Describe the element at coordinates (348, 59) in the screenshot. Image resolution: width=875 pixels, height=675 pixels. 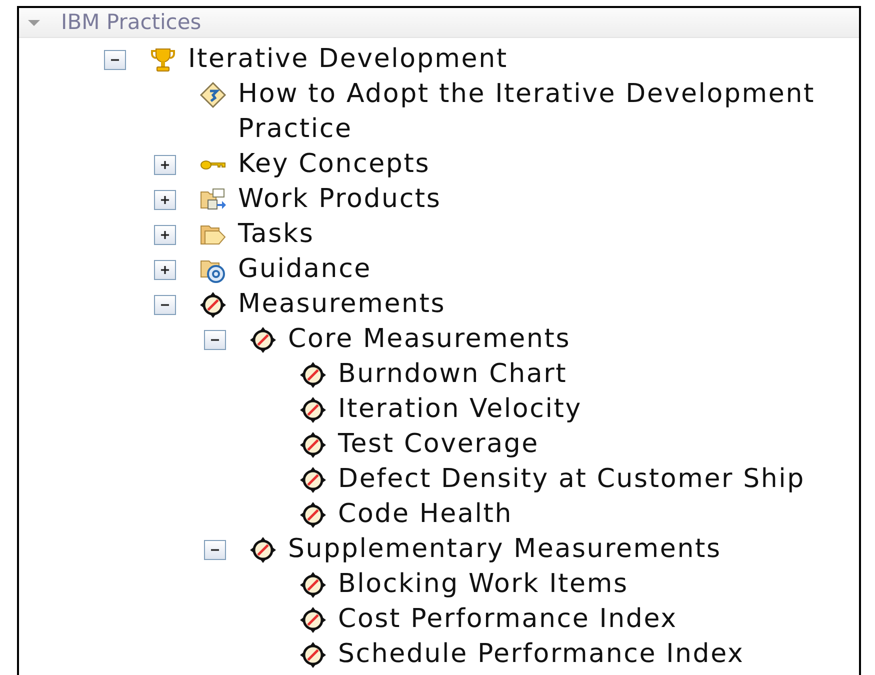
I see `tree-item: Iterative Development` at that location.